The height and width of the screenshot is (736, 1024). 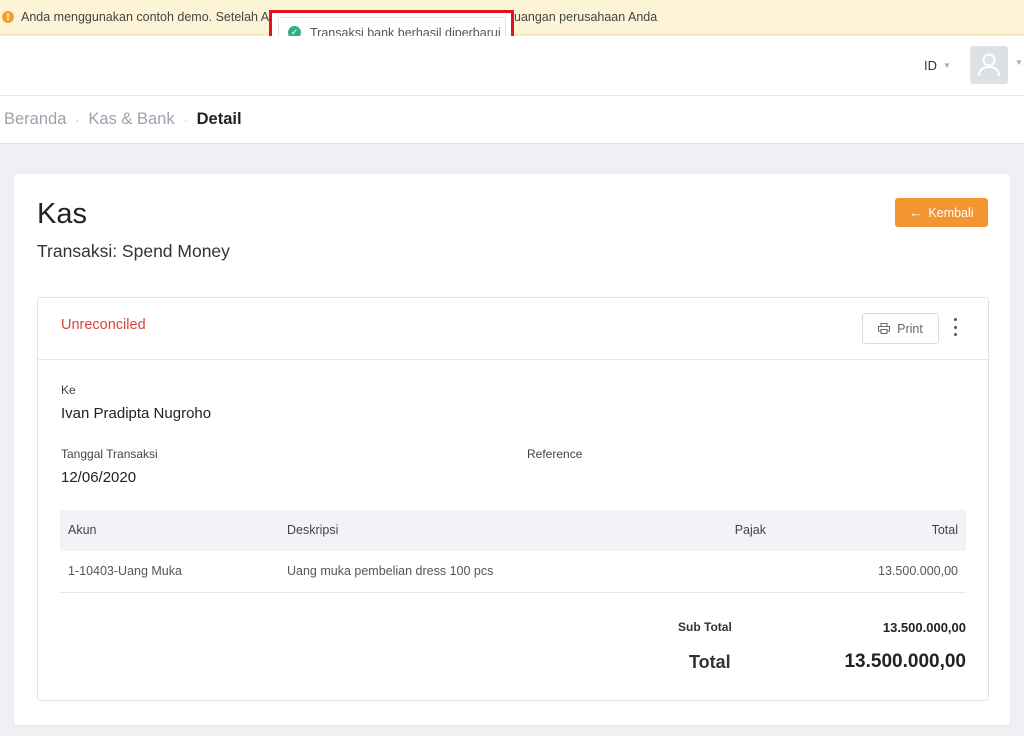 I want to click on back-button: ← Kembali, so click(x=941, y=212).